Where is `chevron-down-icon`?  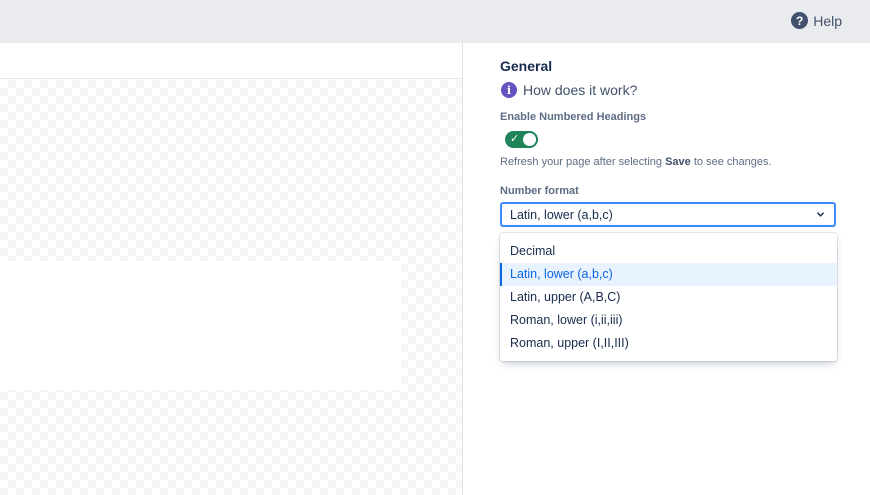
chevron-down-icon is located at coordinates (820, 214).